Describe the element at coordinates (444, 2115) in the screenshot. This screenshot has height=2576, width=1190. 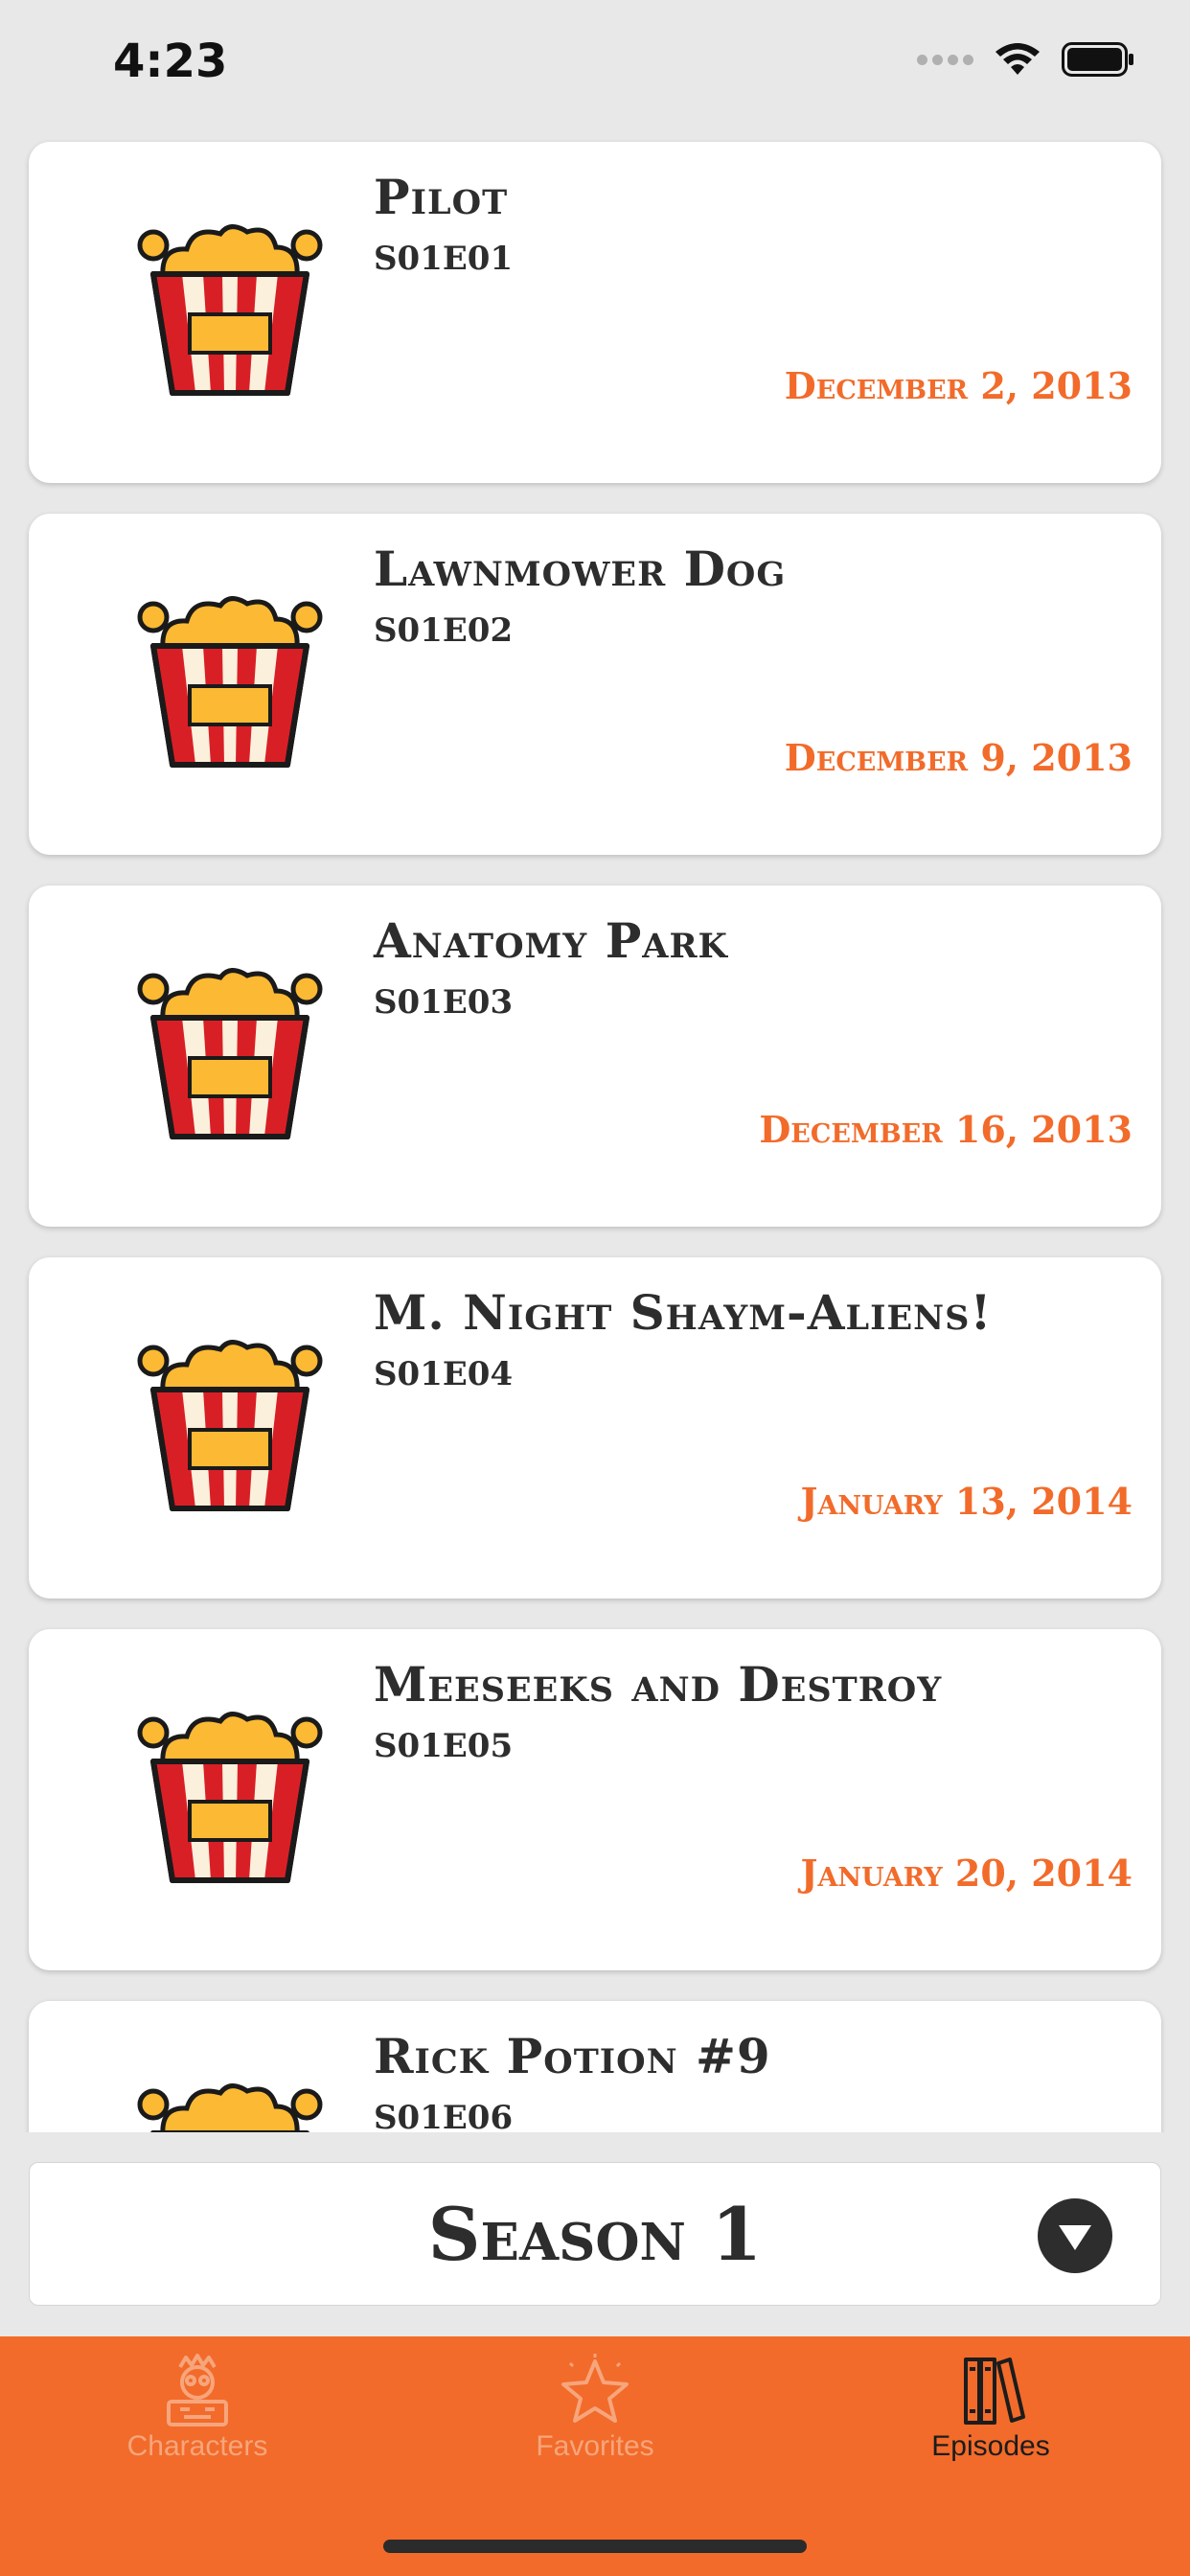
I see `episode-code: S01E06` at that location.